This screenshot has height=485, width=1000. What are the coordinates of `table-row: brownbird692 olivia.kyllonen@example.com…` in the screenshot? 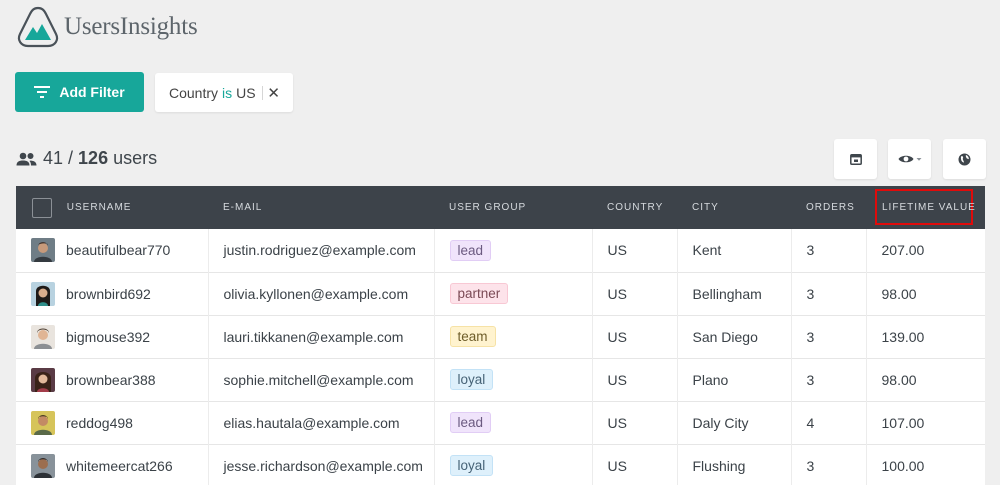 It's located at (500, 293).